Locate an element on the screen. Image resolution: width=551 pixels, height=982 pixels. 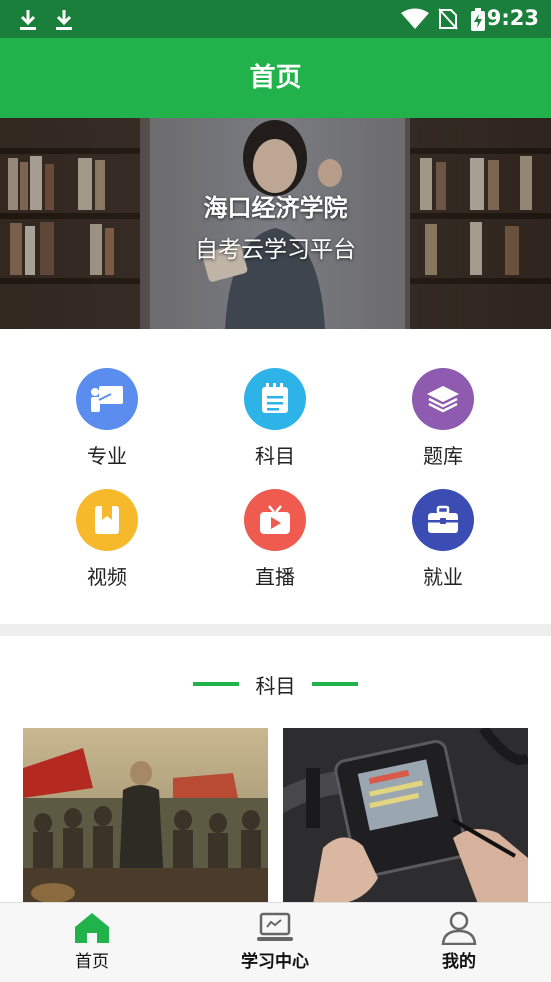
section-bar-right is located at coordinates (335, 684).